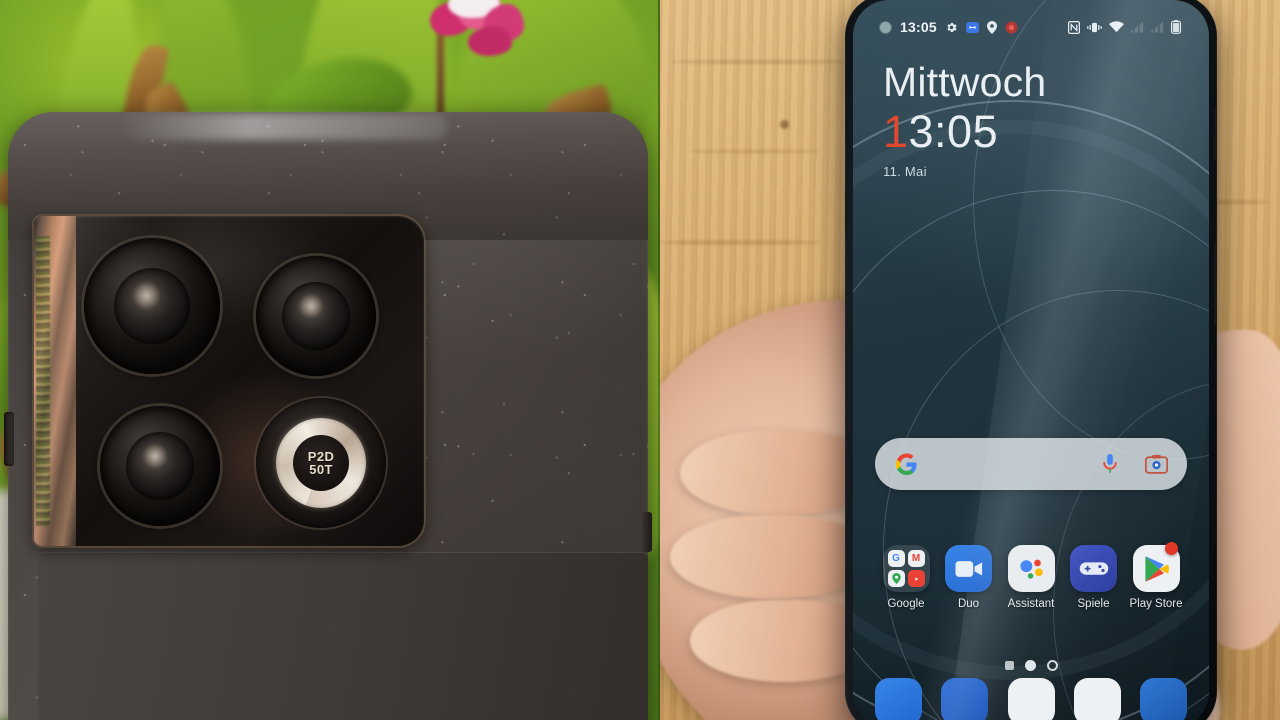  Describe the element at coordinates (953, 131) in the screenshot. I see `clock-time-rest: 3:05` at that location.